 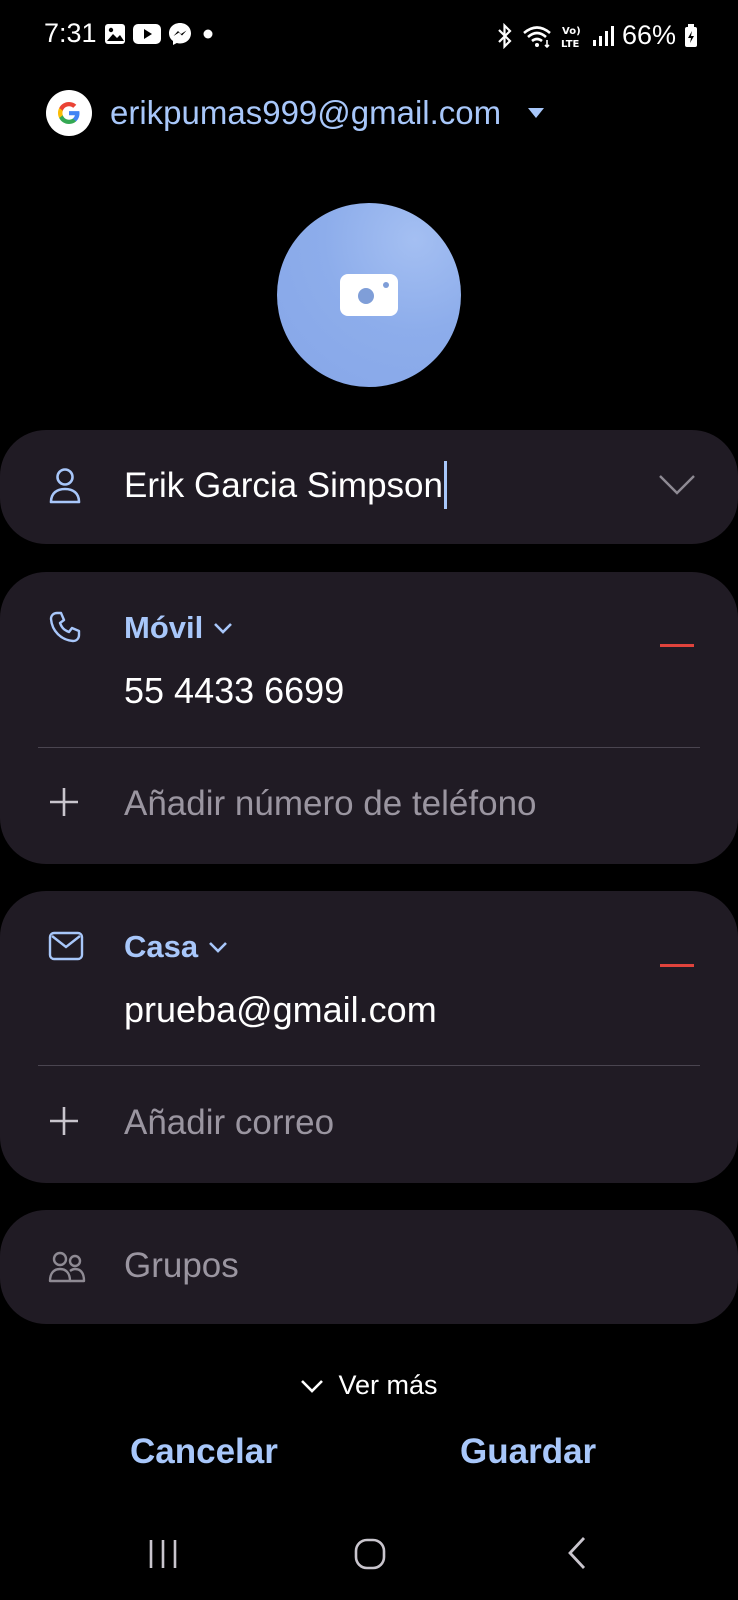 What do you see at coordinates (147, 34) in the screenshot?
I see `youtube-icon` at bounding box center [147, 34].